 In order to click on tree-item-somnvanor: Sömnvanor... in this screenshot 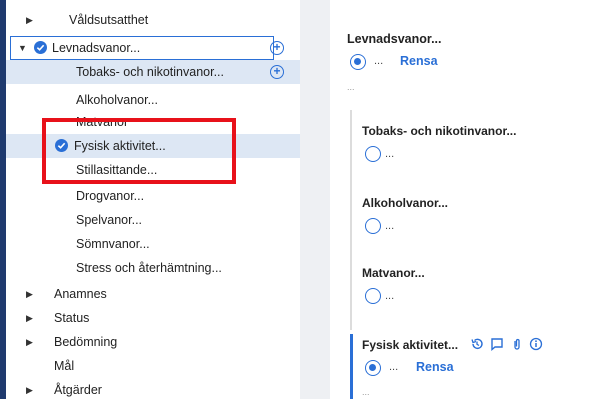, I will do `click(153, 244)`.